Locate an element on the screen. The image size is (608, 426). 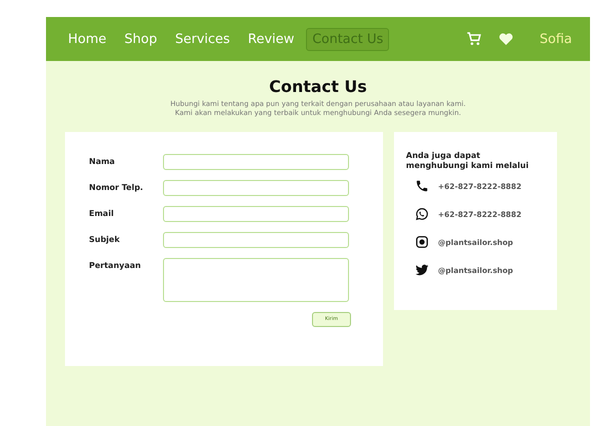
nav-link: Services is located at coordinates (202, 39).